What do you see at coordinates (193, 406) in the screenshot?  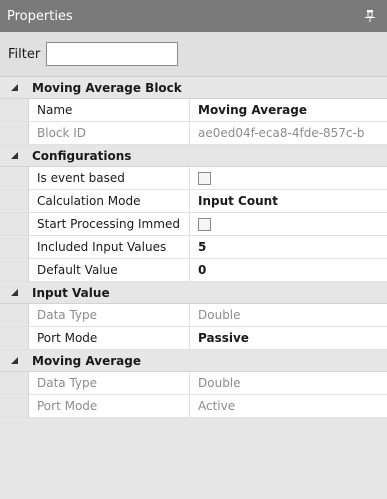 I see `property-row-port-mode: Port Mode Active` at bounding box center [193, 406].